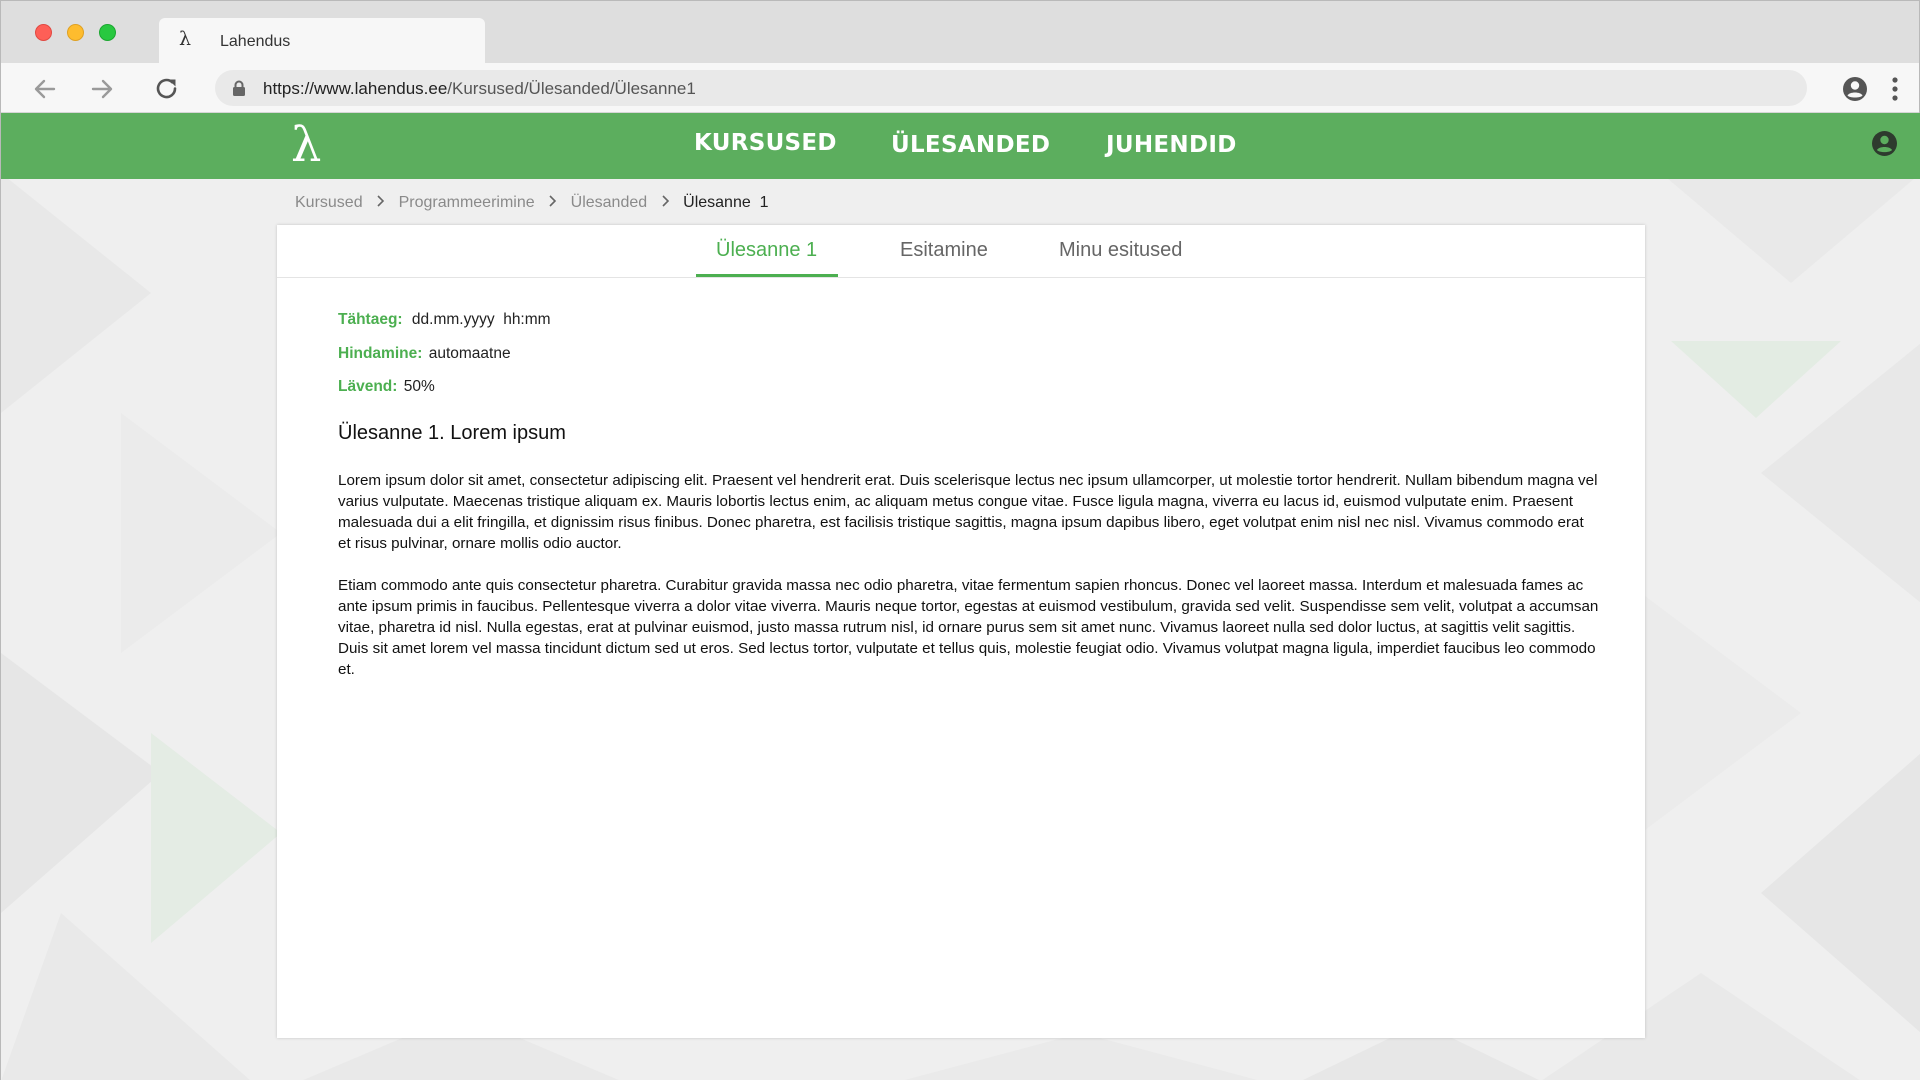 The image size is (1920, 1080). What do you see at coordinates (970, 145) in the screenshot?
I see `nav-ulesanded: ÜLESANDED` at bounding box center [970, 145].